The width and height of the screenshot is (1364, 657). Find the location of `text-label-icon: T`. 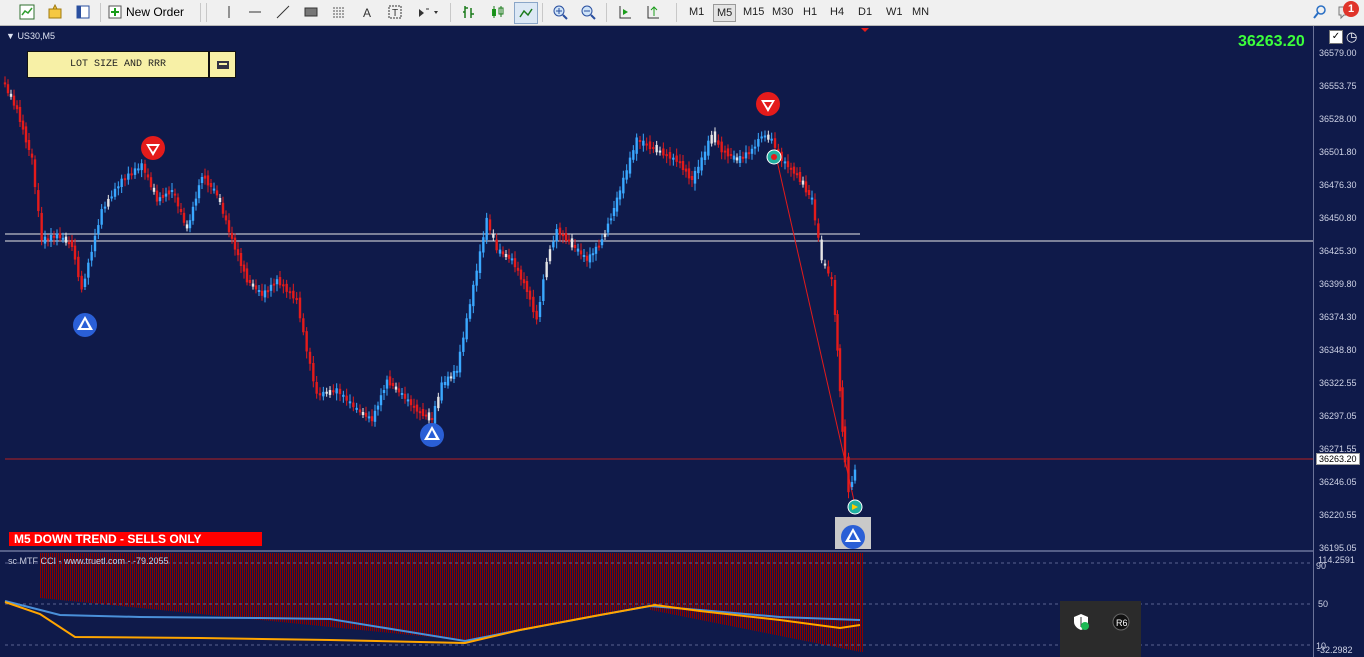

text-label-icon: T is located at coordinates (395, 12).